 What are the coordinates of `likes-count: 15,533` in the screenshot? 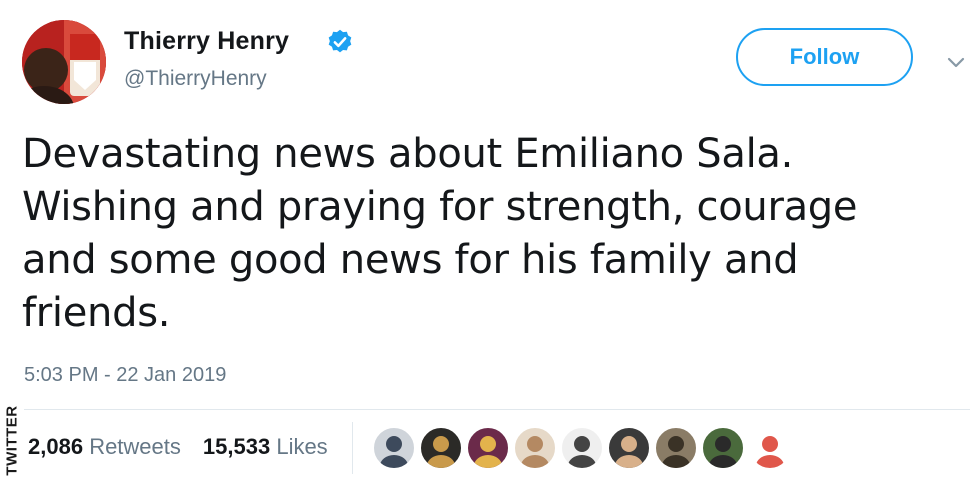 It's located at (236, 446).